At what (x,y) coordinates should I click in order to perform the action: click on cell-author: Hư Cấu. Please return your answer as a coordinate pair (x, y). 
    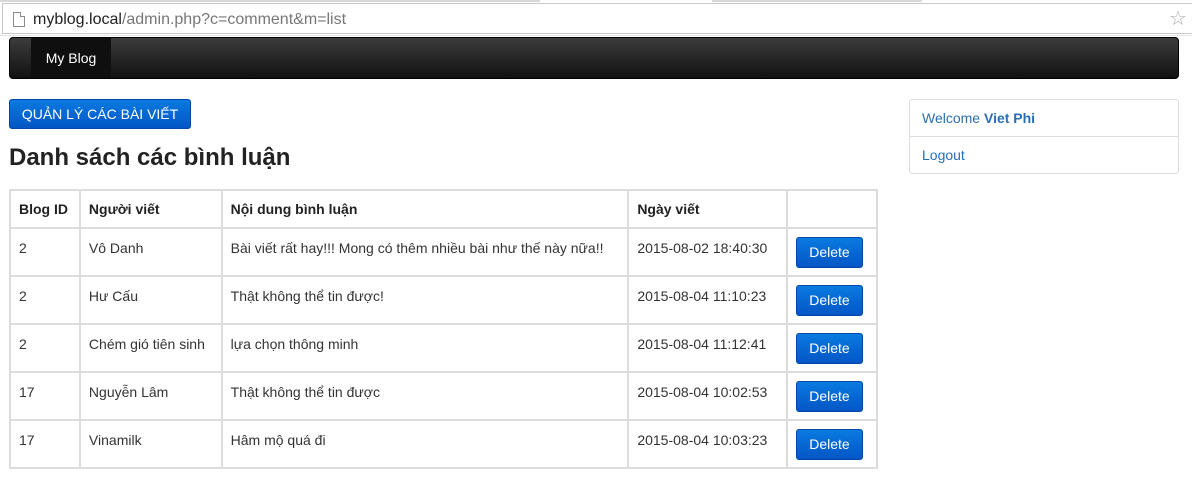
    Looking at the image, I should click on (150, 300).